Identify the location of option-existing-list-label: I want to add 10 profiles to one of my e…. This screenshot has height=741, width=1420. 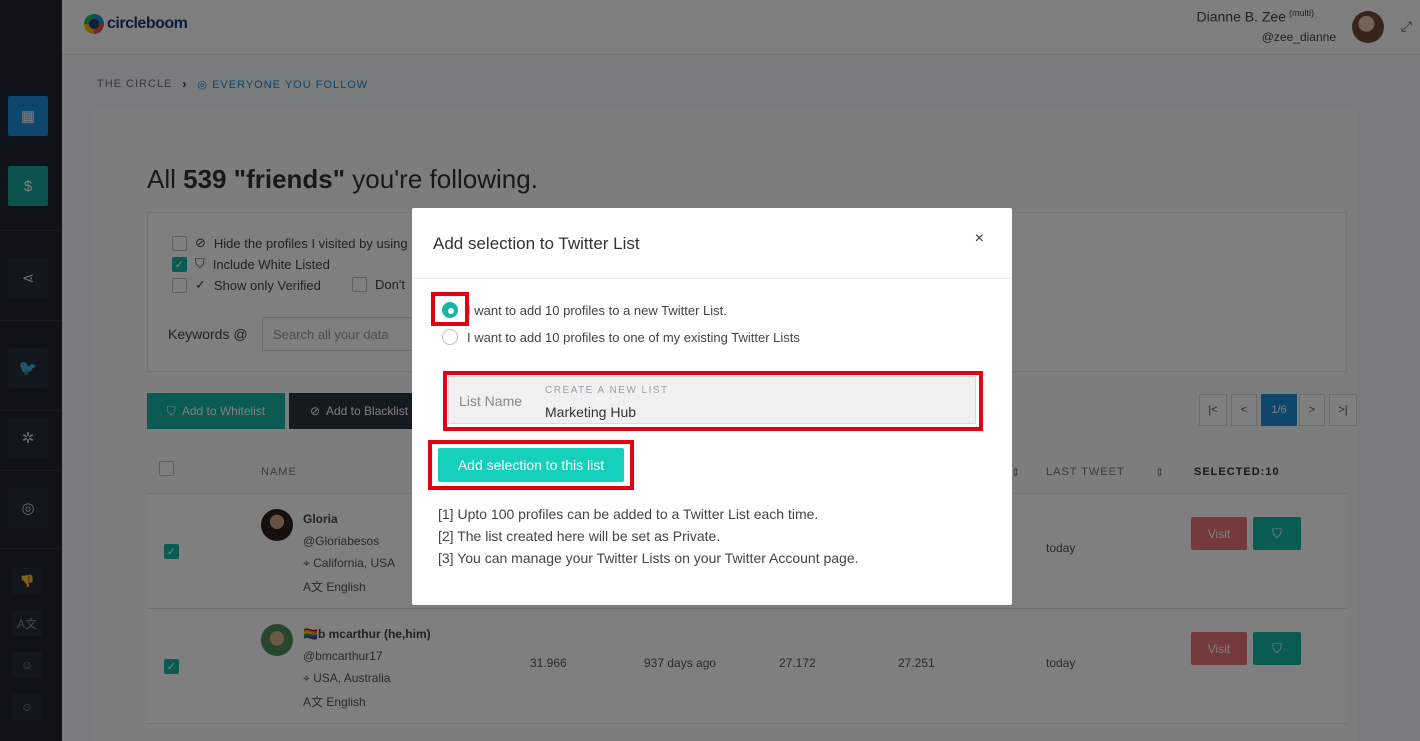
(633, 337).